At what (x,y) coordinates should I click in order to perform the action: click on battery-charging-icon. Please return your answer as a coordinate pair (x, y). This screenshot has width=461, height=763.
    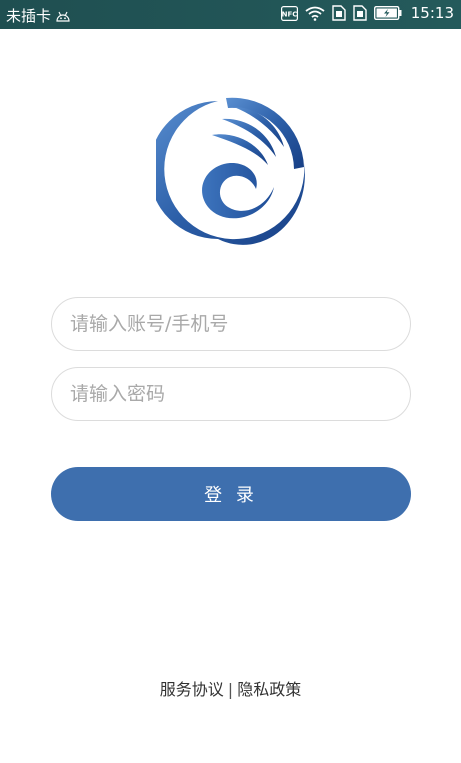
    Looking at the image, I should click on (387, 13).